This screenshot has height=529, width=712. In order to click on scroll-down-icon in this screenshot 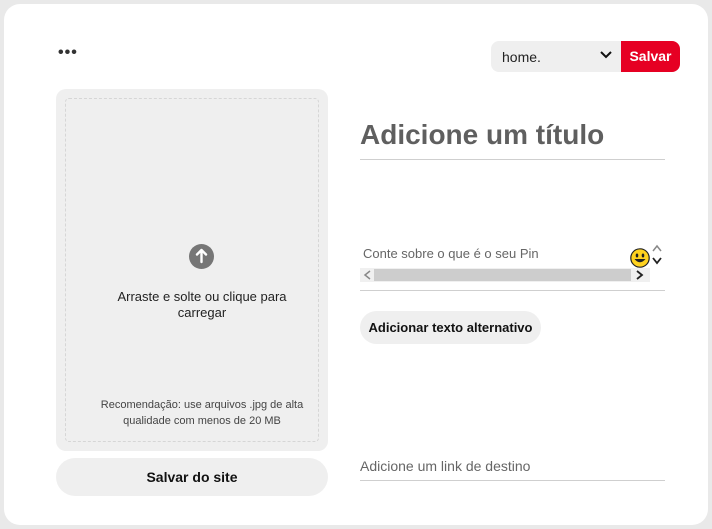, I will do `click(657, 261)`.